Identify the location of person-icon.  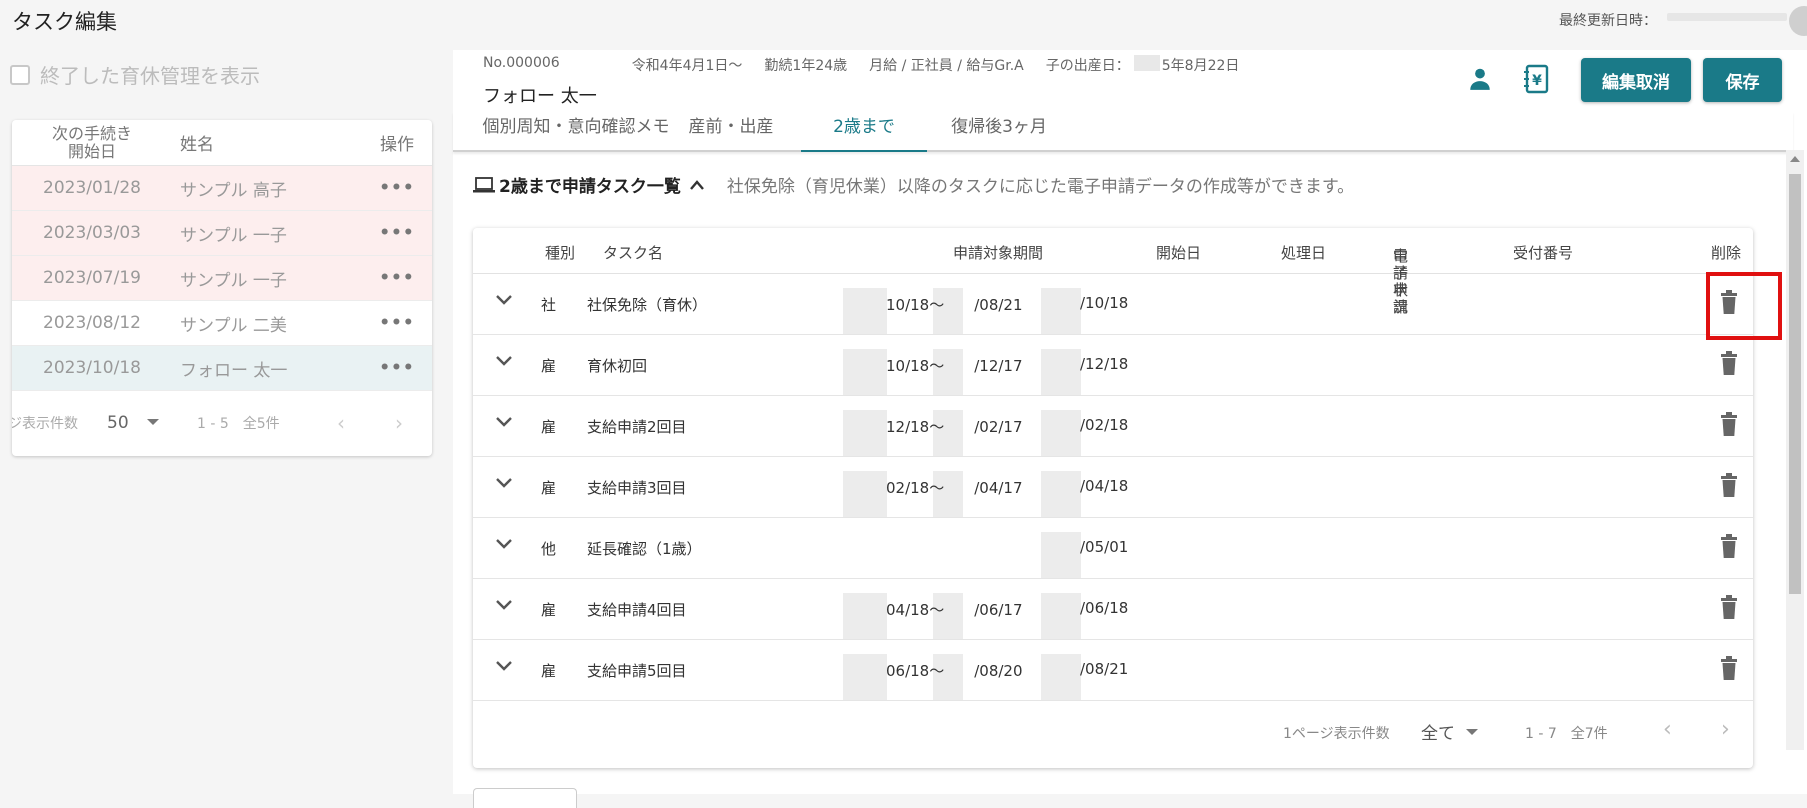
(1480, 81).